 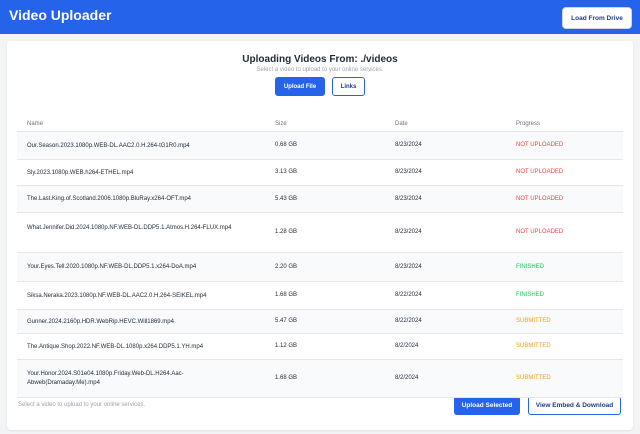 I want to click on file-size: 3.13 GB, so click(x=286, y=172).